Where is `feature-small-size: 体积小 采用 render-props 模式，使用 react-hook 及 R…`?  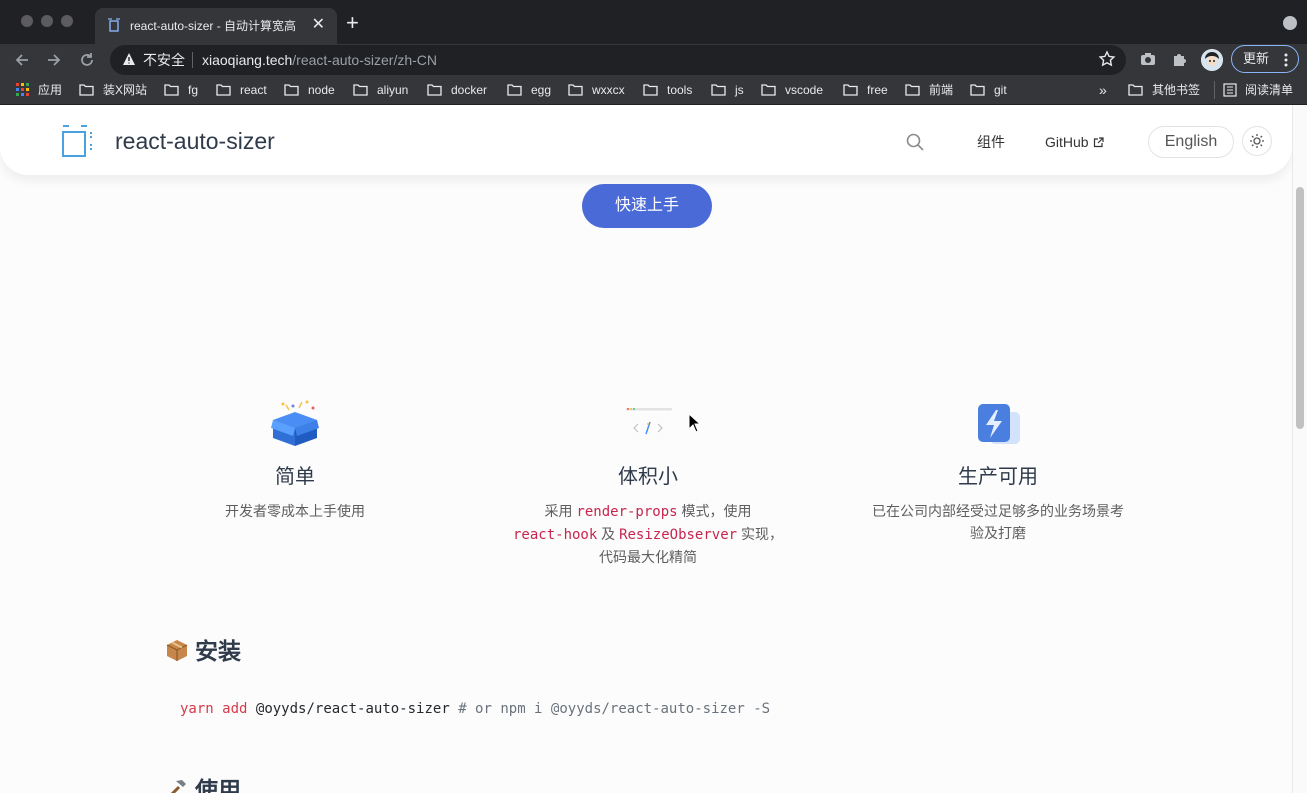 feature-small-size: 体积小 采用 render-props 模式，使用 react-hook 及 R… is located at coordinates (648, 483).